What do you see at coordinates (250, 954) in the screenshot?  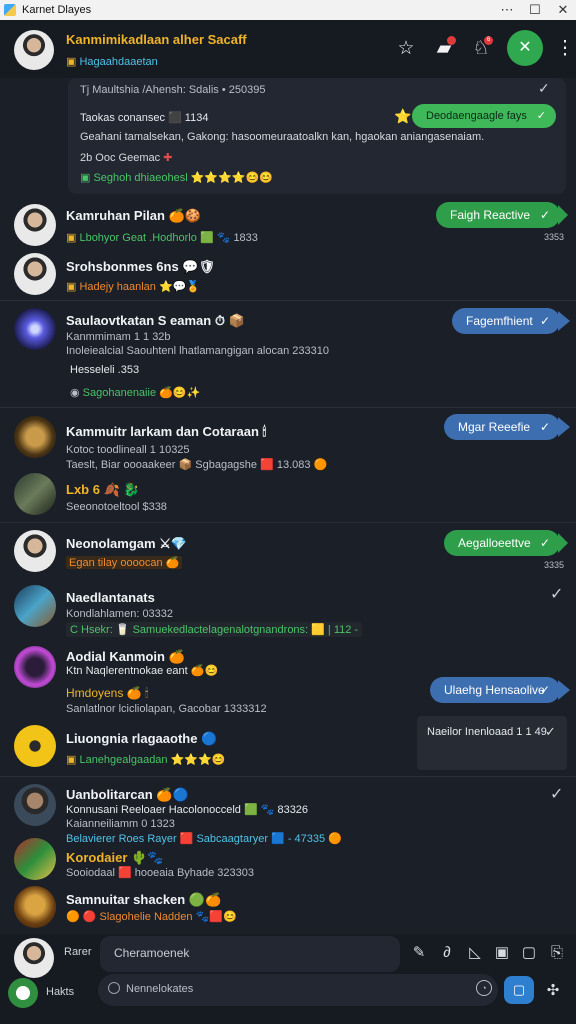 I see `message-input: Cheramoenek` at bounding box center [250, 954].